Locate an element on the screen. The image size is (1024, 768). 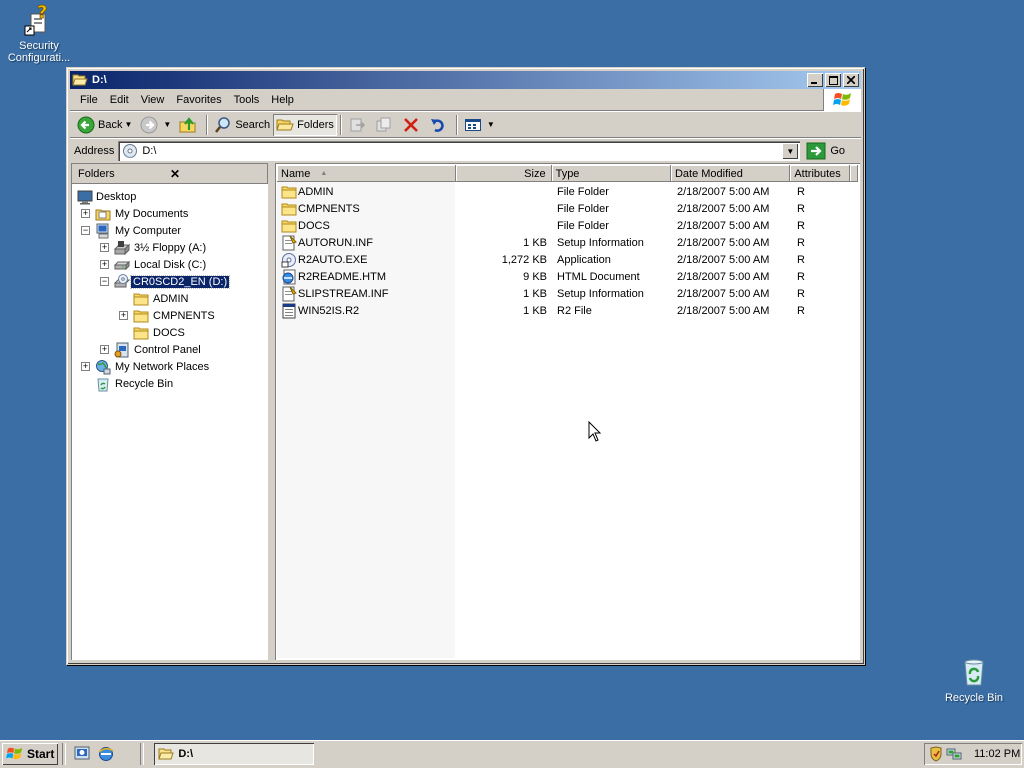
undo-button is located at coordinates (439, 125).